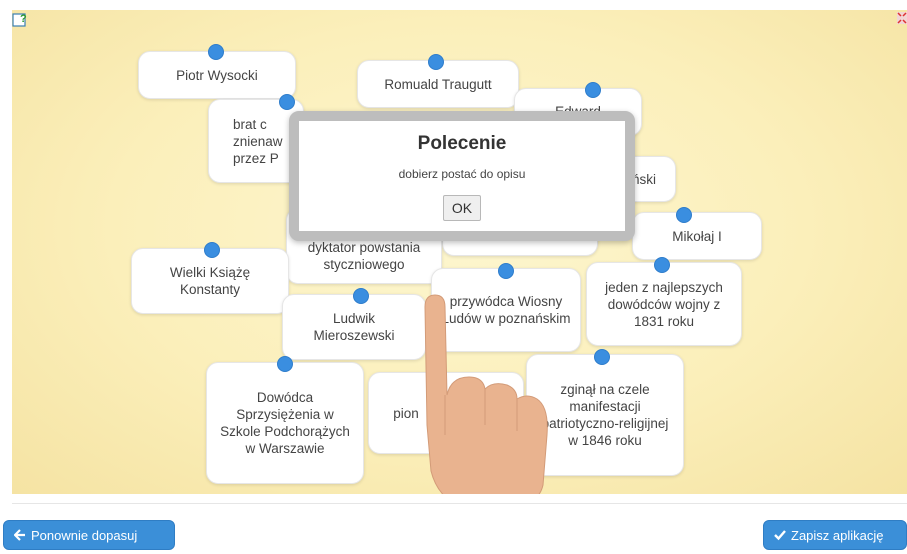 This screenshot has height=554, width=907. I want to click on fullscreen-icon, so click(902, 18).